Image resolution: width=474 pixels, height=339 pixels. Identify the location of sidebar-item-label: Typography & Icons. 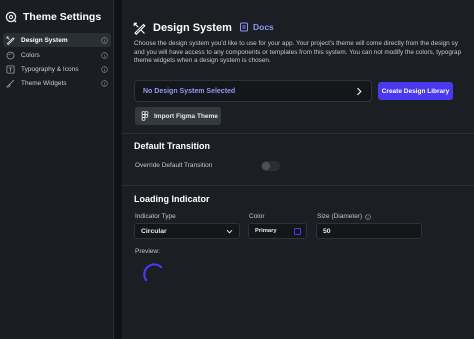
(50, 69).